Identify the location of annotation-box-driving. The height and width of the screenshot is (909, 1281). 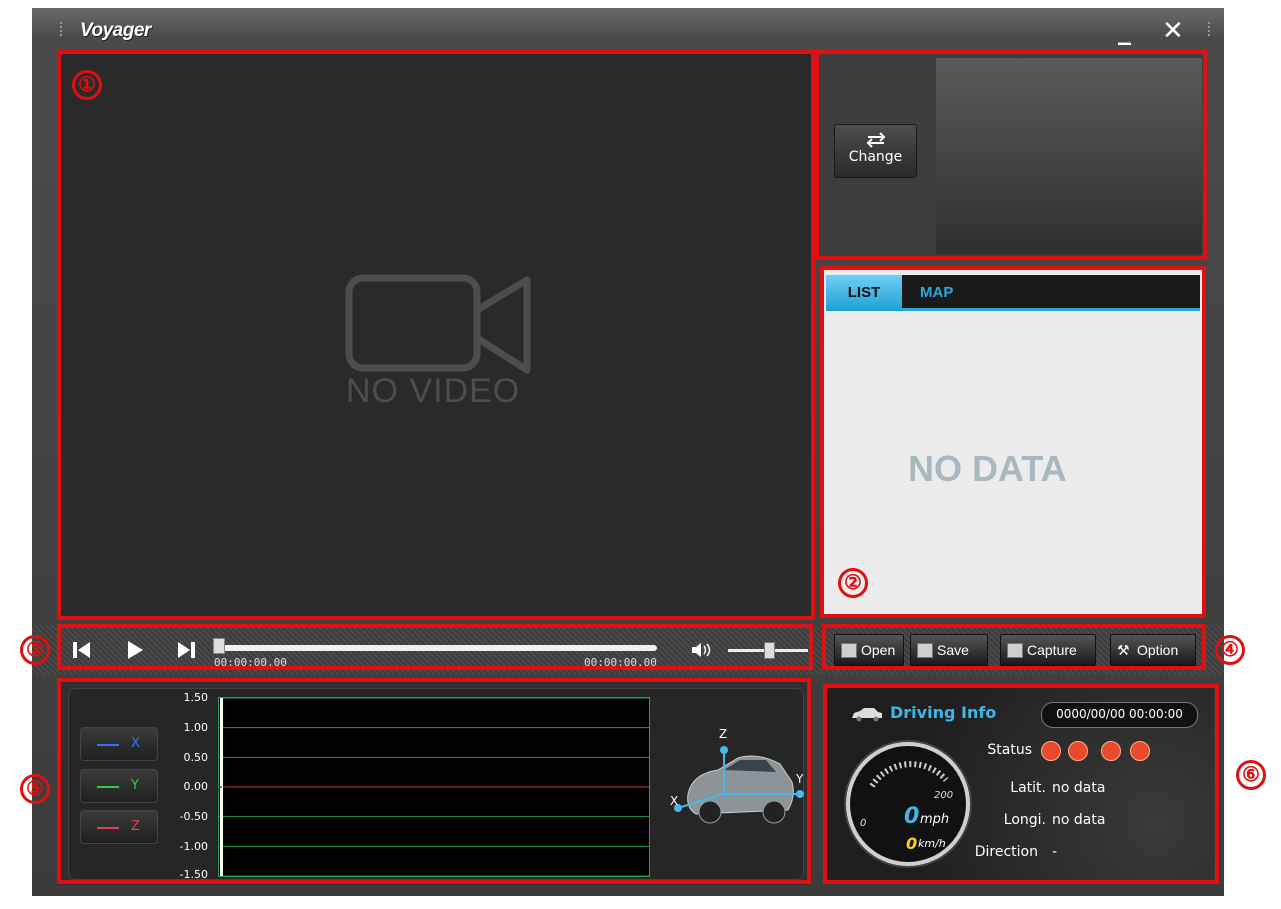
(1021, 784).